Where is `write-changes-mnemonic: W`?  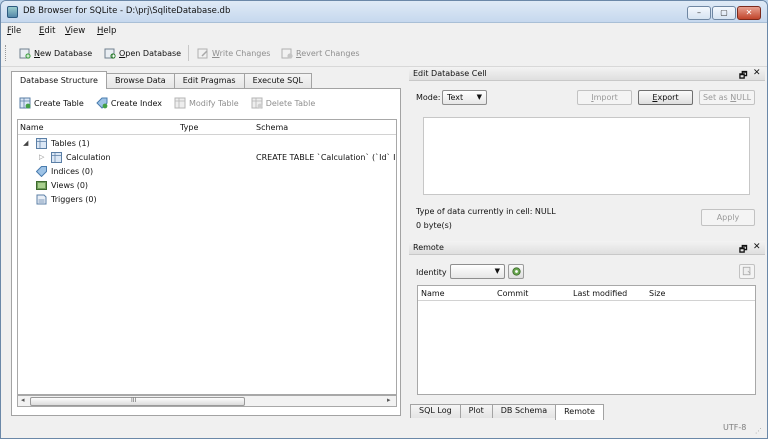
write-changes-mnemonic: W is located at coordinates (216, 53).